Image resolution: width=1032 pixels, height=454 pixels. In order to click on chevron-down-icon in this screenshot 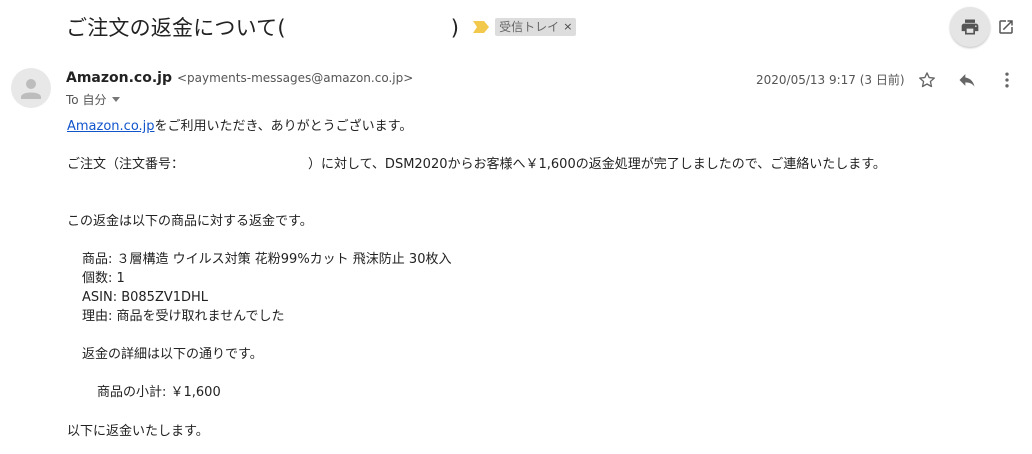, I will do `click(116, 99)`.